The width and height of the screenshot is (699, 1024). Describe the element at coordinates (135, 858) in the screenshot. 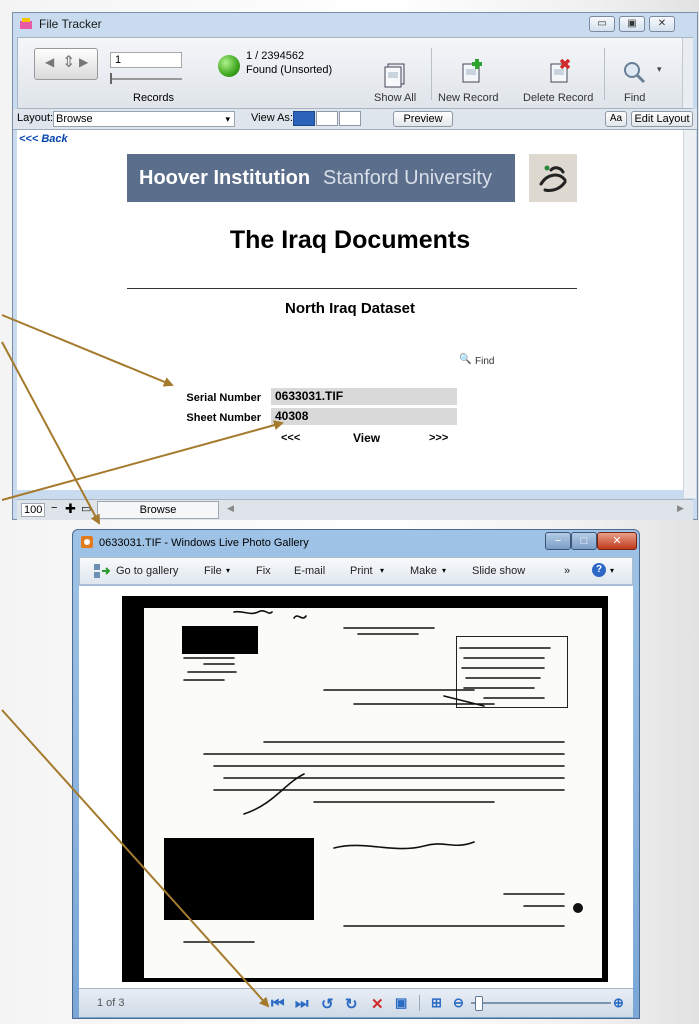

I see `arrow-to-navigation` at that location.